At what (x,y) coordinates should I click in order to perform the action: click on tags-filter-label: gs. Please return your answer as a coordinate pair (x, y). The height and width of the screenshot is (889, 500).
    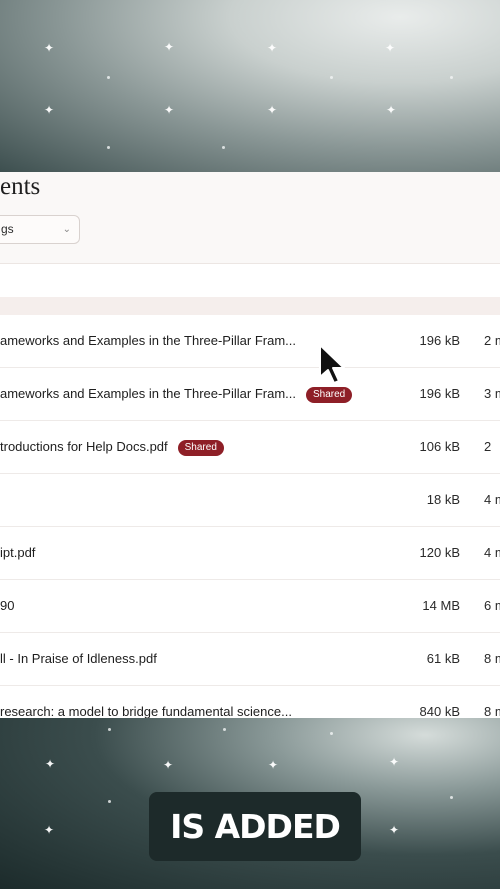
    Looking at the image, I should click on (7, 229).